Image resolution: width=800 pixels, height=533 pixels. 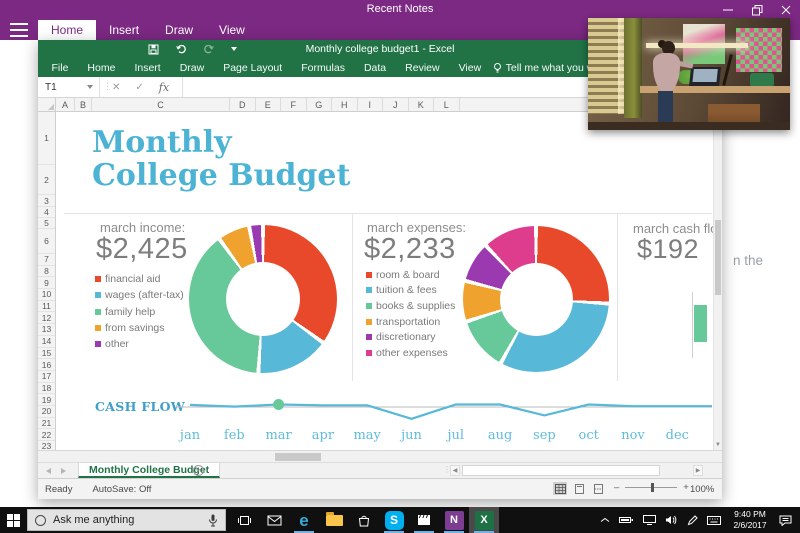 I want to click on zoom-slider, so click(x=651, y=487).